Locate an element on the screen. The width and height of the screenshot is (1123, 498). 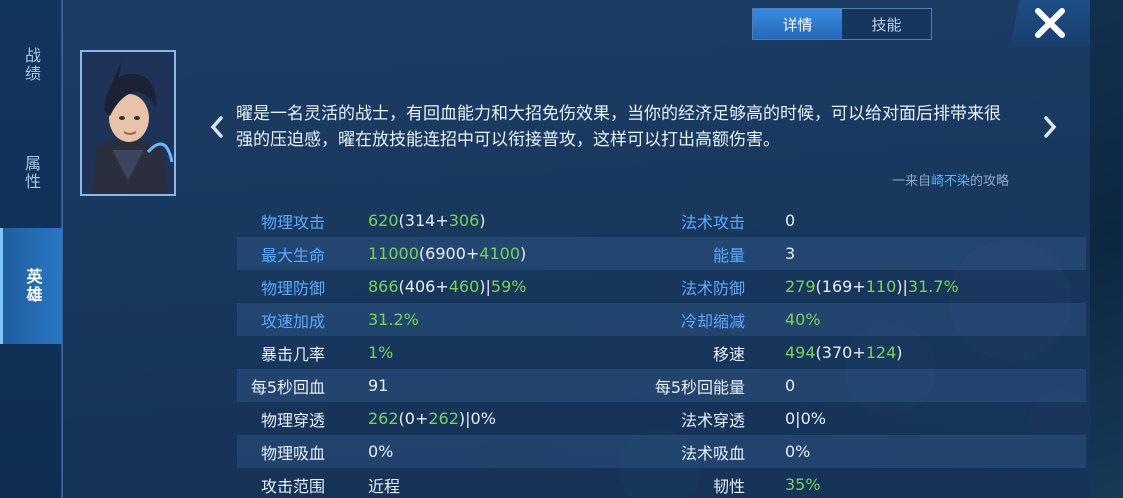
stat-label: 韧性 is located at coordinates (728, 486).